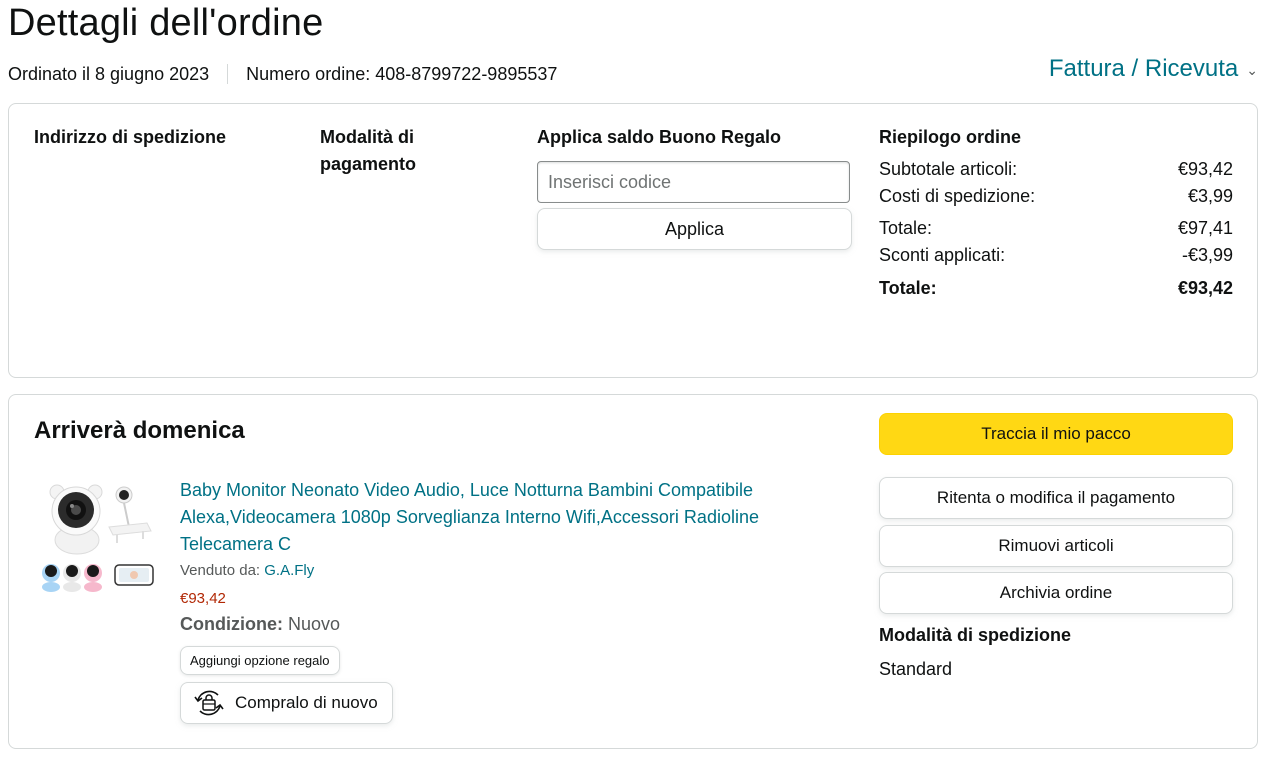 The width and height of the screenshot is (1280, 769). Describe the element at coordinates (1056, 196) in the screenshot. I see `summary-row-shipping: Costi di spedizione: €3,99` at that location.